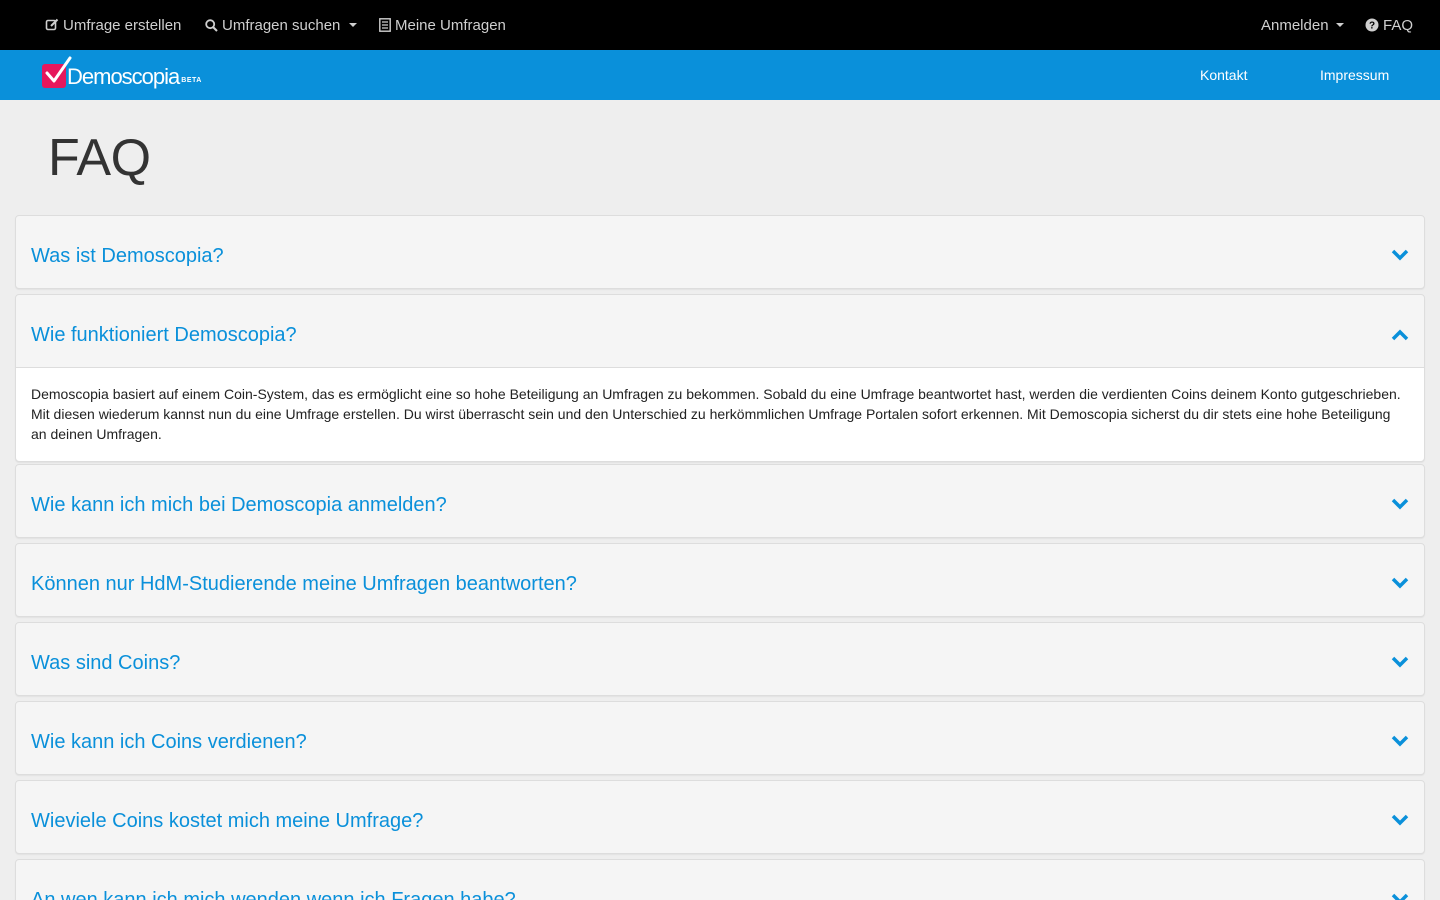  Describe the element at coordinates (1295, 25) in the screenshot. I see `login-label: Anmelden` at that location.